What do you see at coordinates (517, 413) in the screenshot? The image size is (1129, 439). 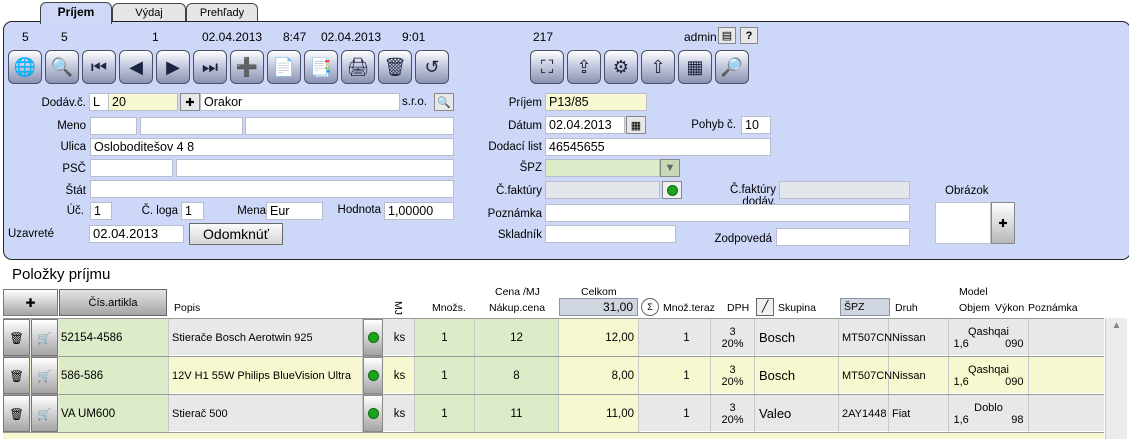 I see `item-price: 11` at bounding box center [517, 413].